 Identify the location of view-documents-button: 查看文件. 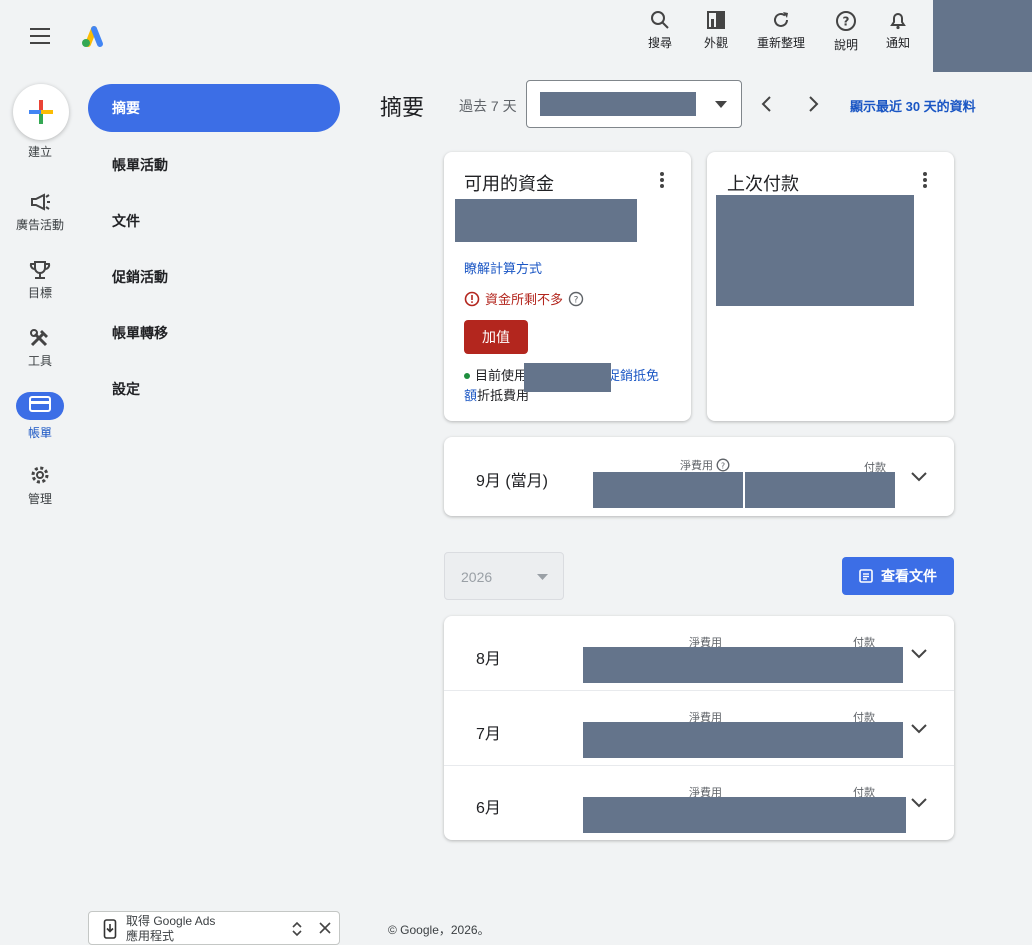
(898, 576).